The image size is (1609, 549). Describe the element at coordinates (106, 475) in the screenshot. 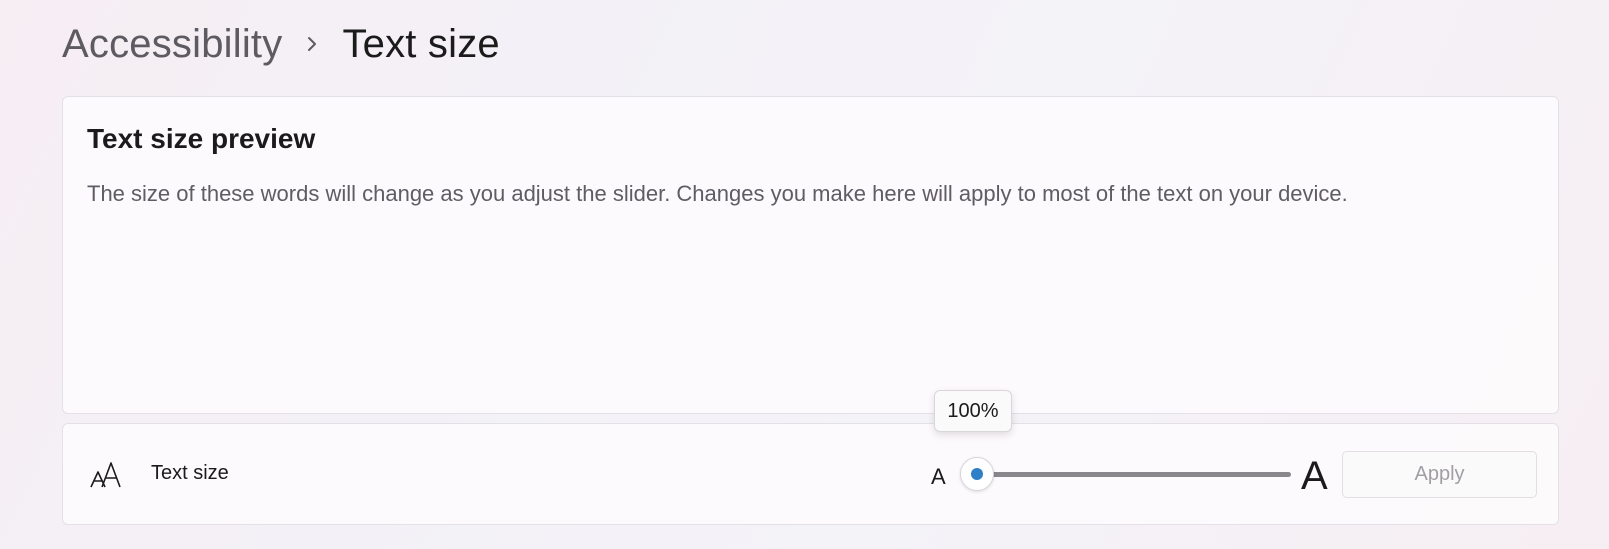

I see `text-size-icon` at that location.